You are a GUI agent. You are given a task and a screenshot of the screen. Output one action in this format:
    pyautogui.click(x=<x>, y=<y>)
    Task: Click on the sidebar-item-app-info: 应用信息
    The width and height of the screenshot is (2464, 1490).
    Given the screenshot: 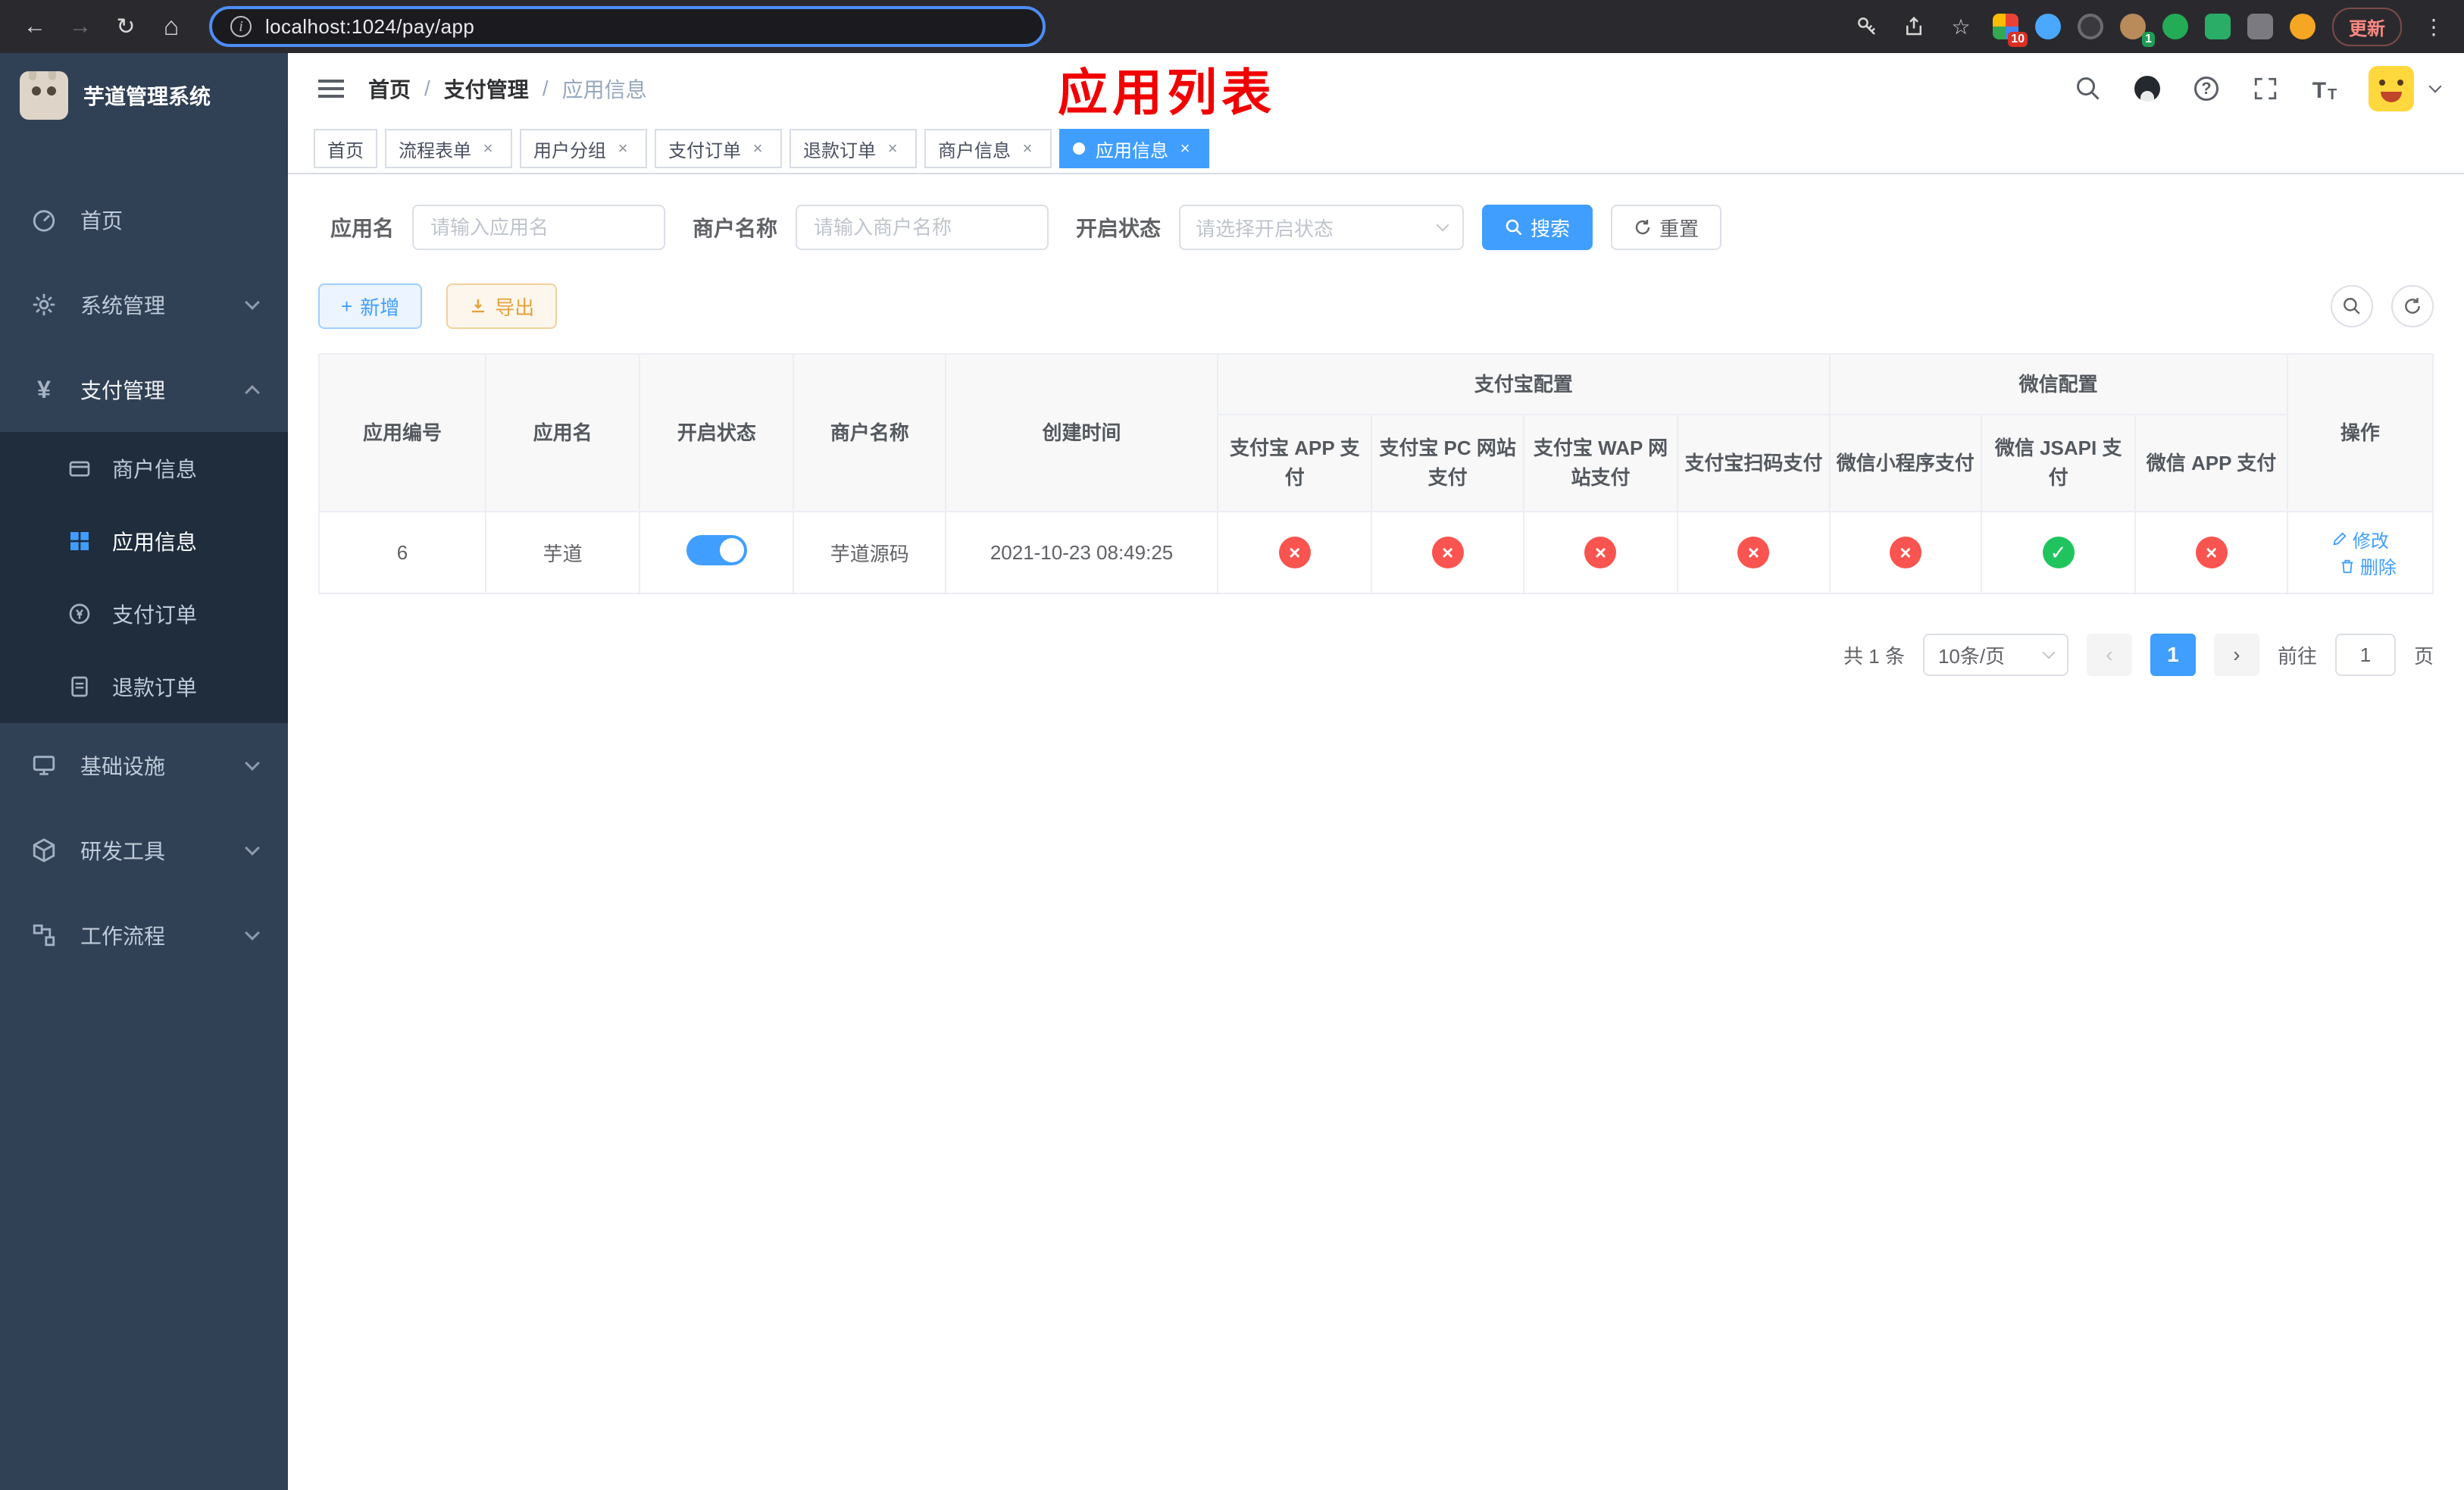 What is the action you would take?
    pyautogui.click(x=144, y=541)
    